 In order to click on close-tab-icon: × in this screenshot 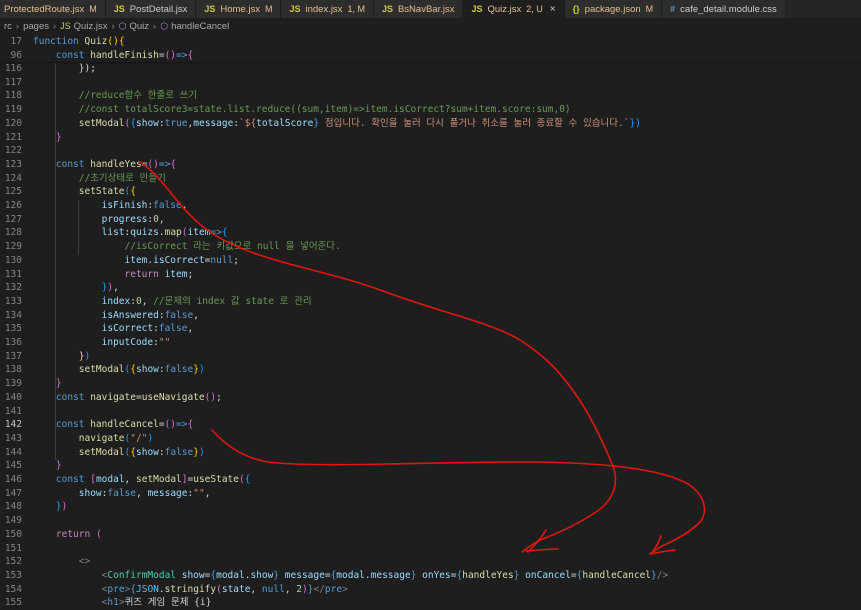, I will do `click(553, 9)`.